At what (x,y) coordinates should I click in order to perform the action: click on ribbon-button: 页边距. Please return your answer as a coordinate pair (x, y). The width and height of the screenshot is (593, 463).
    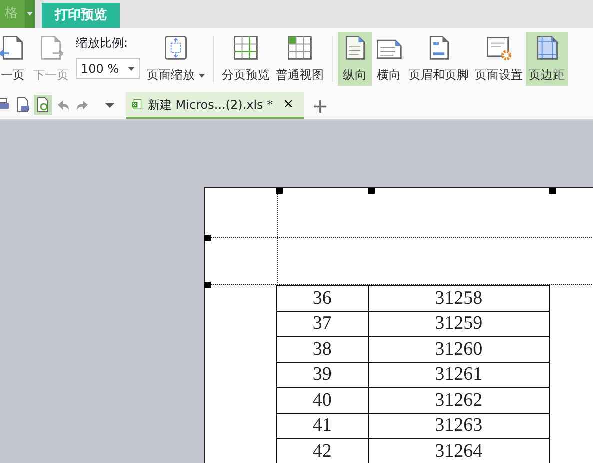
    Looking at the image, I should click on (547, 59).